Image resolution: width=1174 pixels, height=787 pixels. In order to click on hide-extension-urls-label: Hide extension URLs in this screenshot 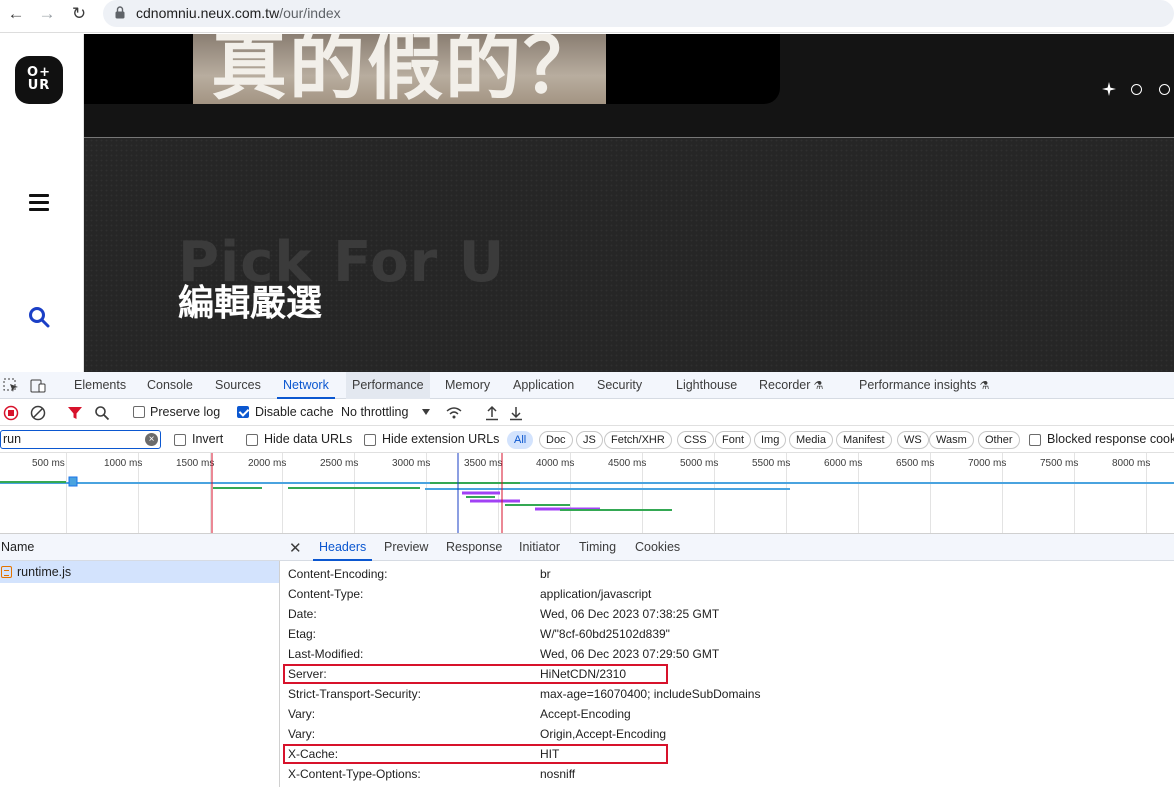, I will do `click(441, 439)`.